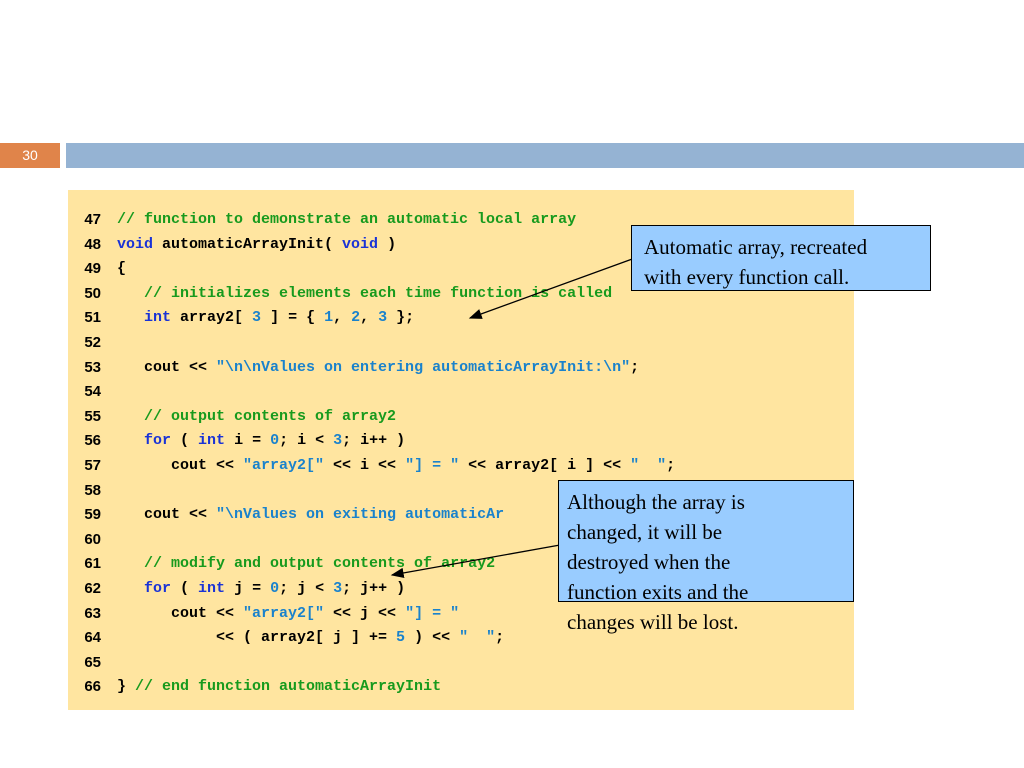 The image size is (1024, 768). I want to click on code-token: << i <<, so click(365, 465).